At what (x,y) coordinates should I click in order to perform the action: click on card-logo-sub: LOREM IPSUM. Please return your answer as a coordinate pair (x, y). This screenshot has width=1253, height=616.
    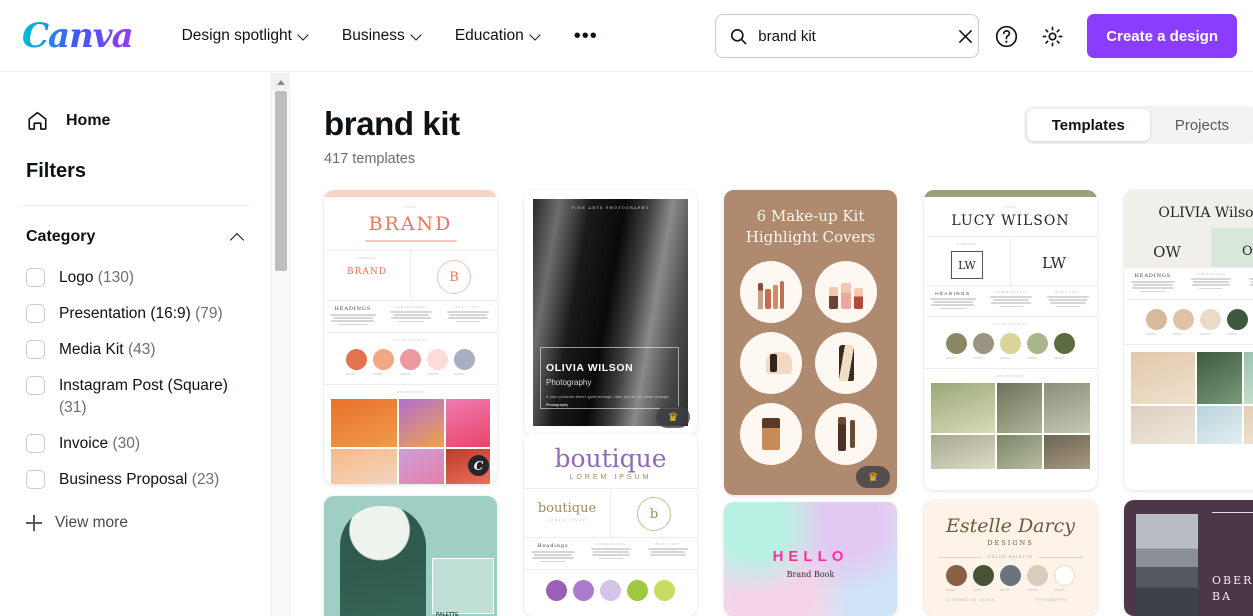
    Looking at the image, I should click on (610, 477).